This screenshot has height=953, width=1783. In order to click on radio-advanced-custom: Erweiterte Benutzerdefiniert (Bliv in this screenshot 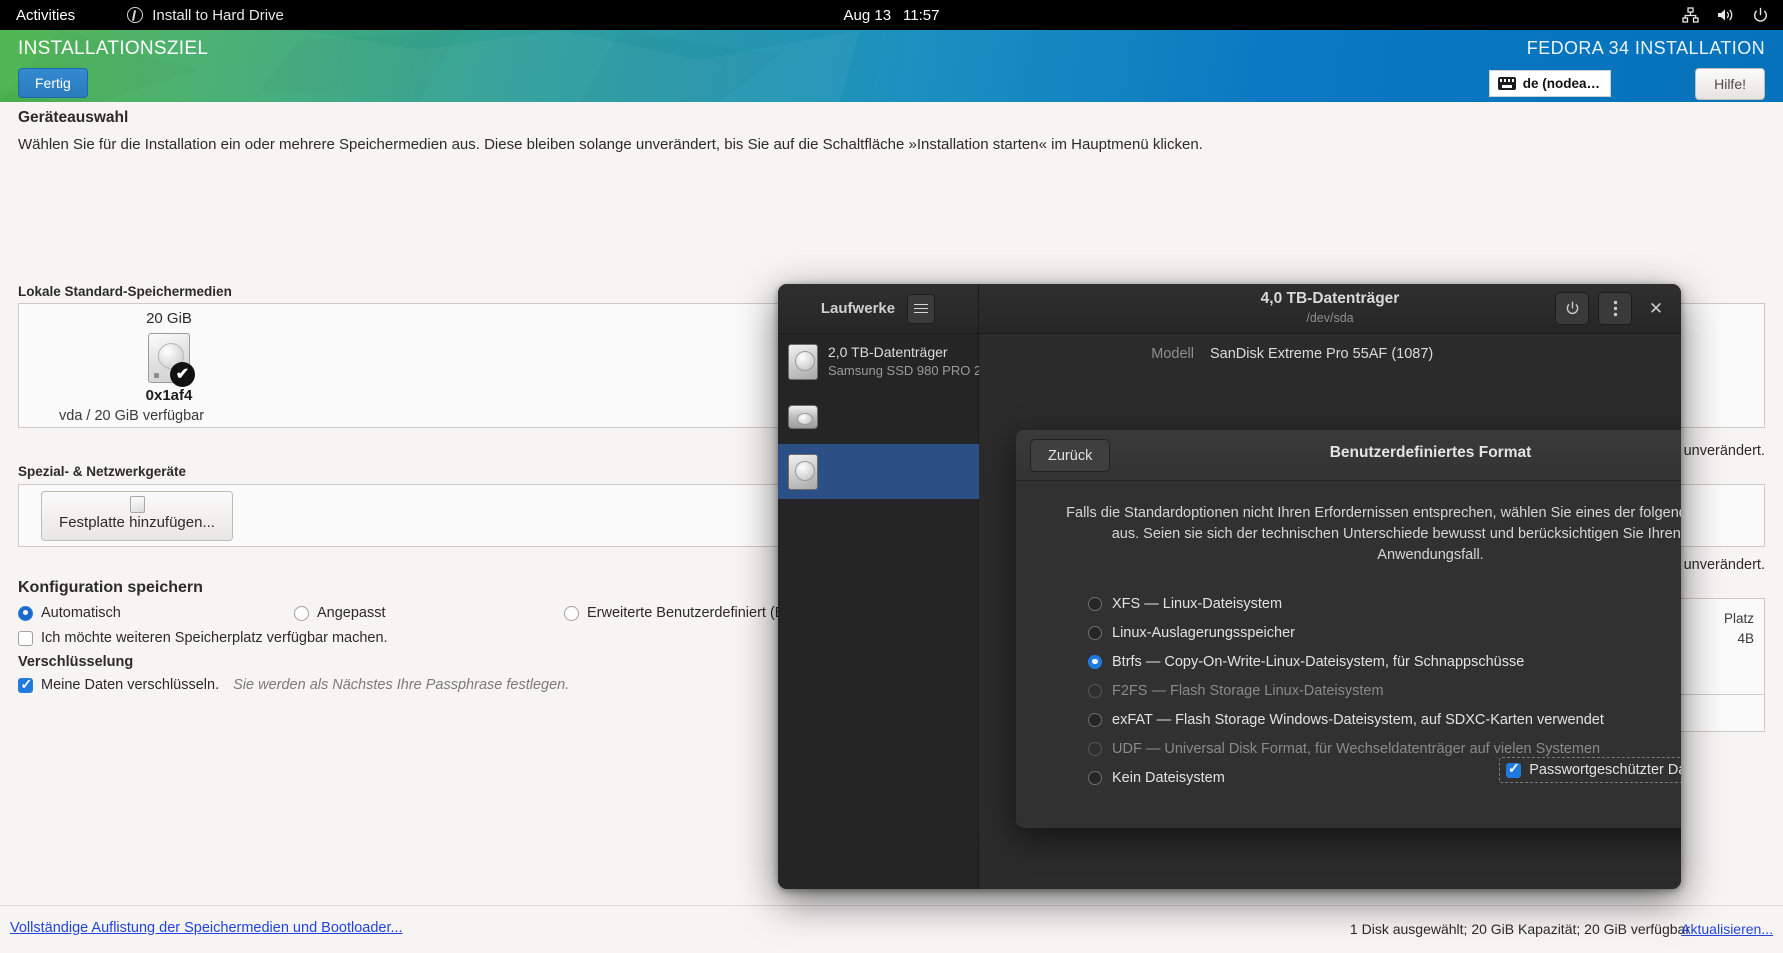, I will do `click(681, 613)`.